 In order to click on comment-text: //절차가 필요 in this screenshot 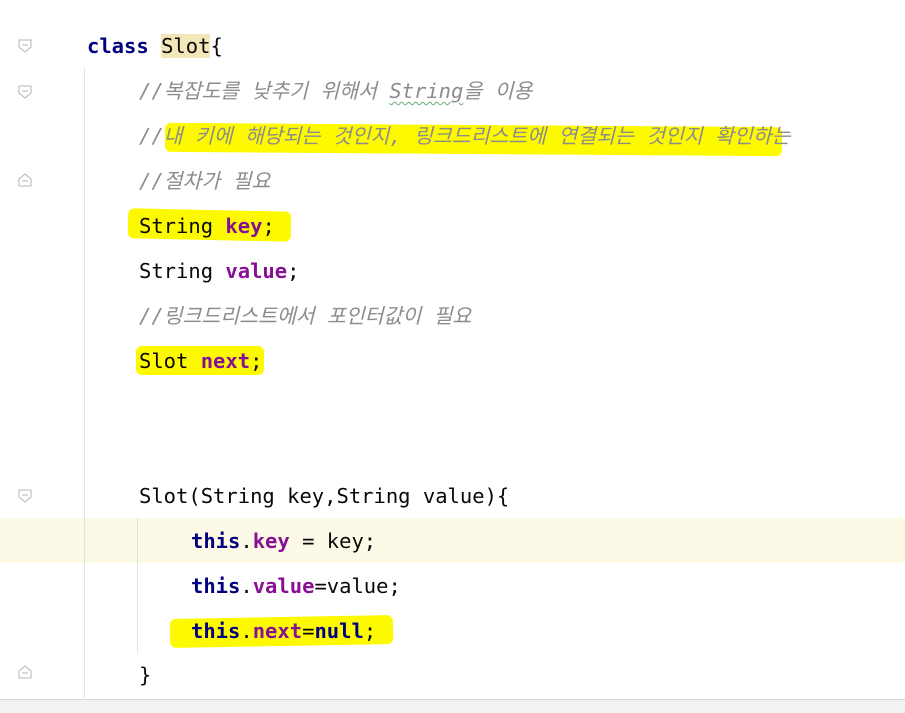, I will do `click(205, 181)`.